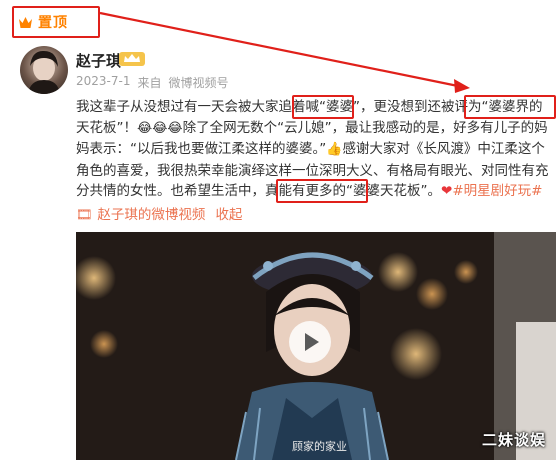 This screenshot has height=460, width=556. I want to click on pinned-label: 置顶, so click(43, 22).